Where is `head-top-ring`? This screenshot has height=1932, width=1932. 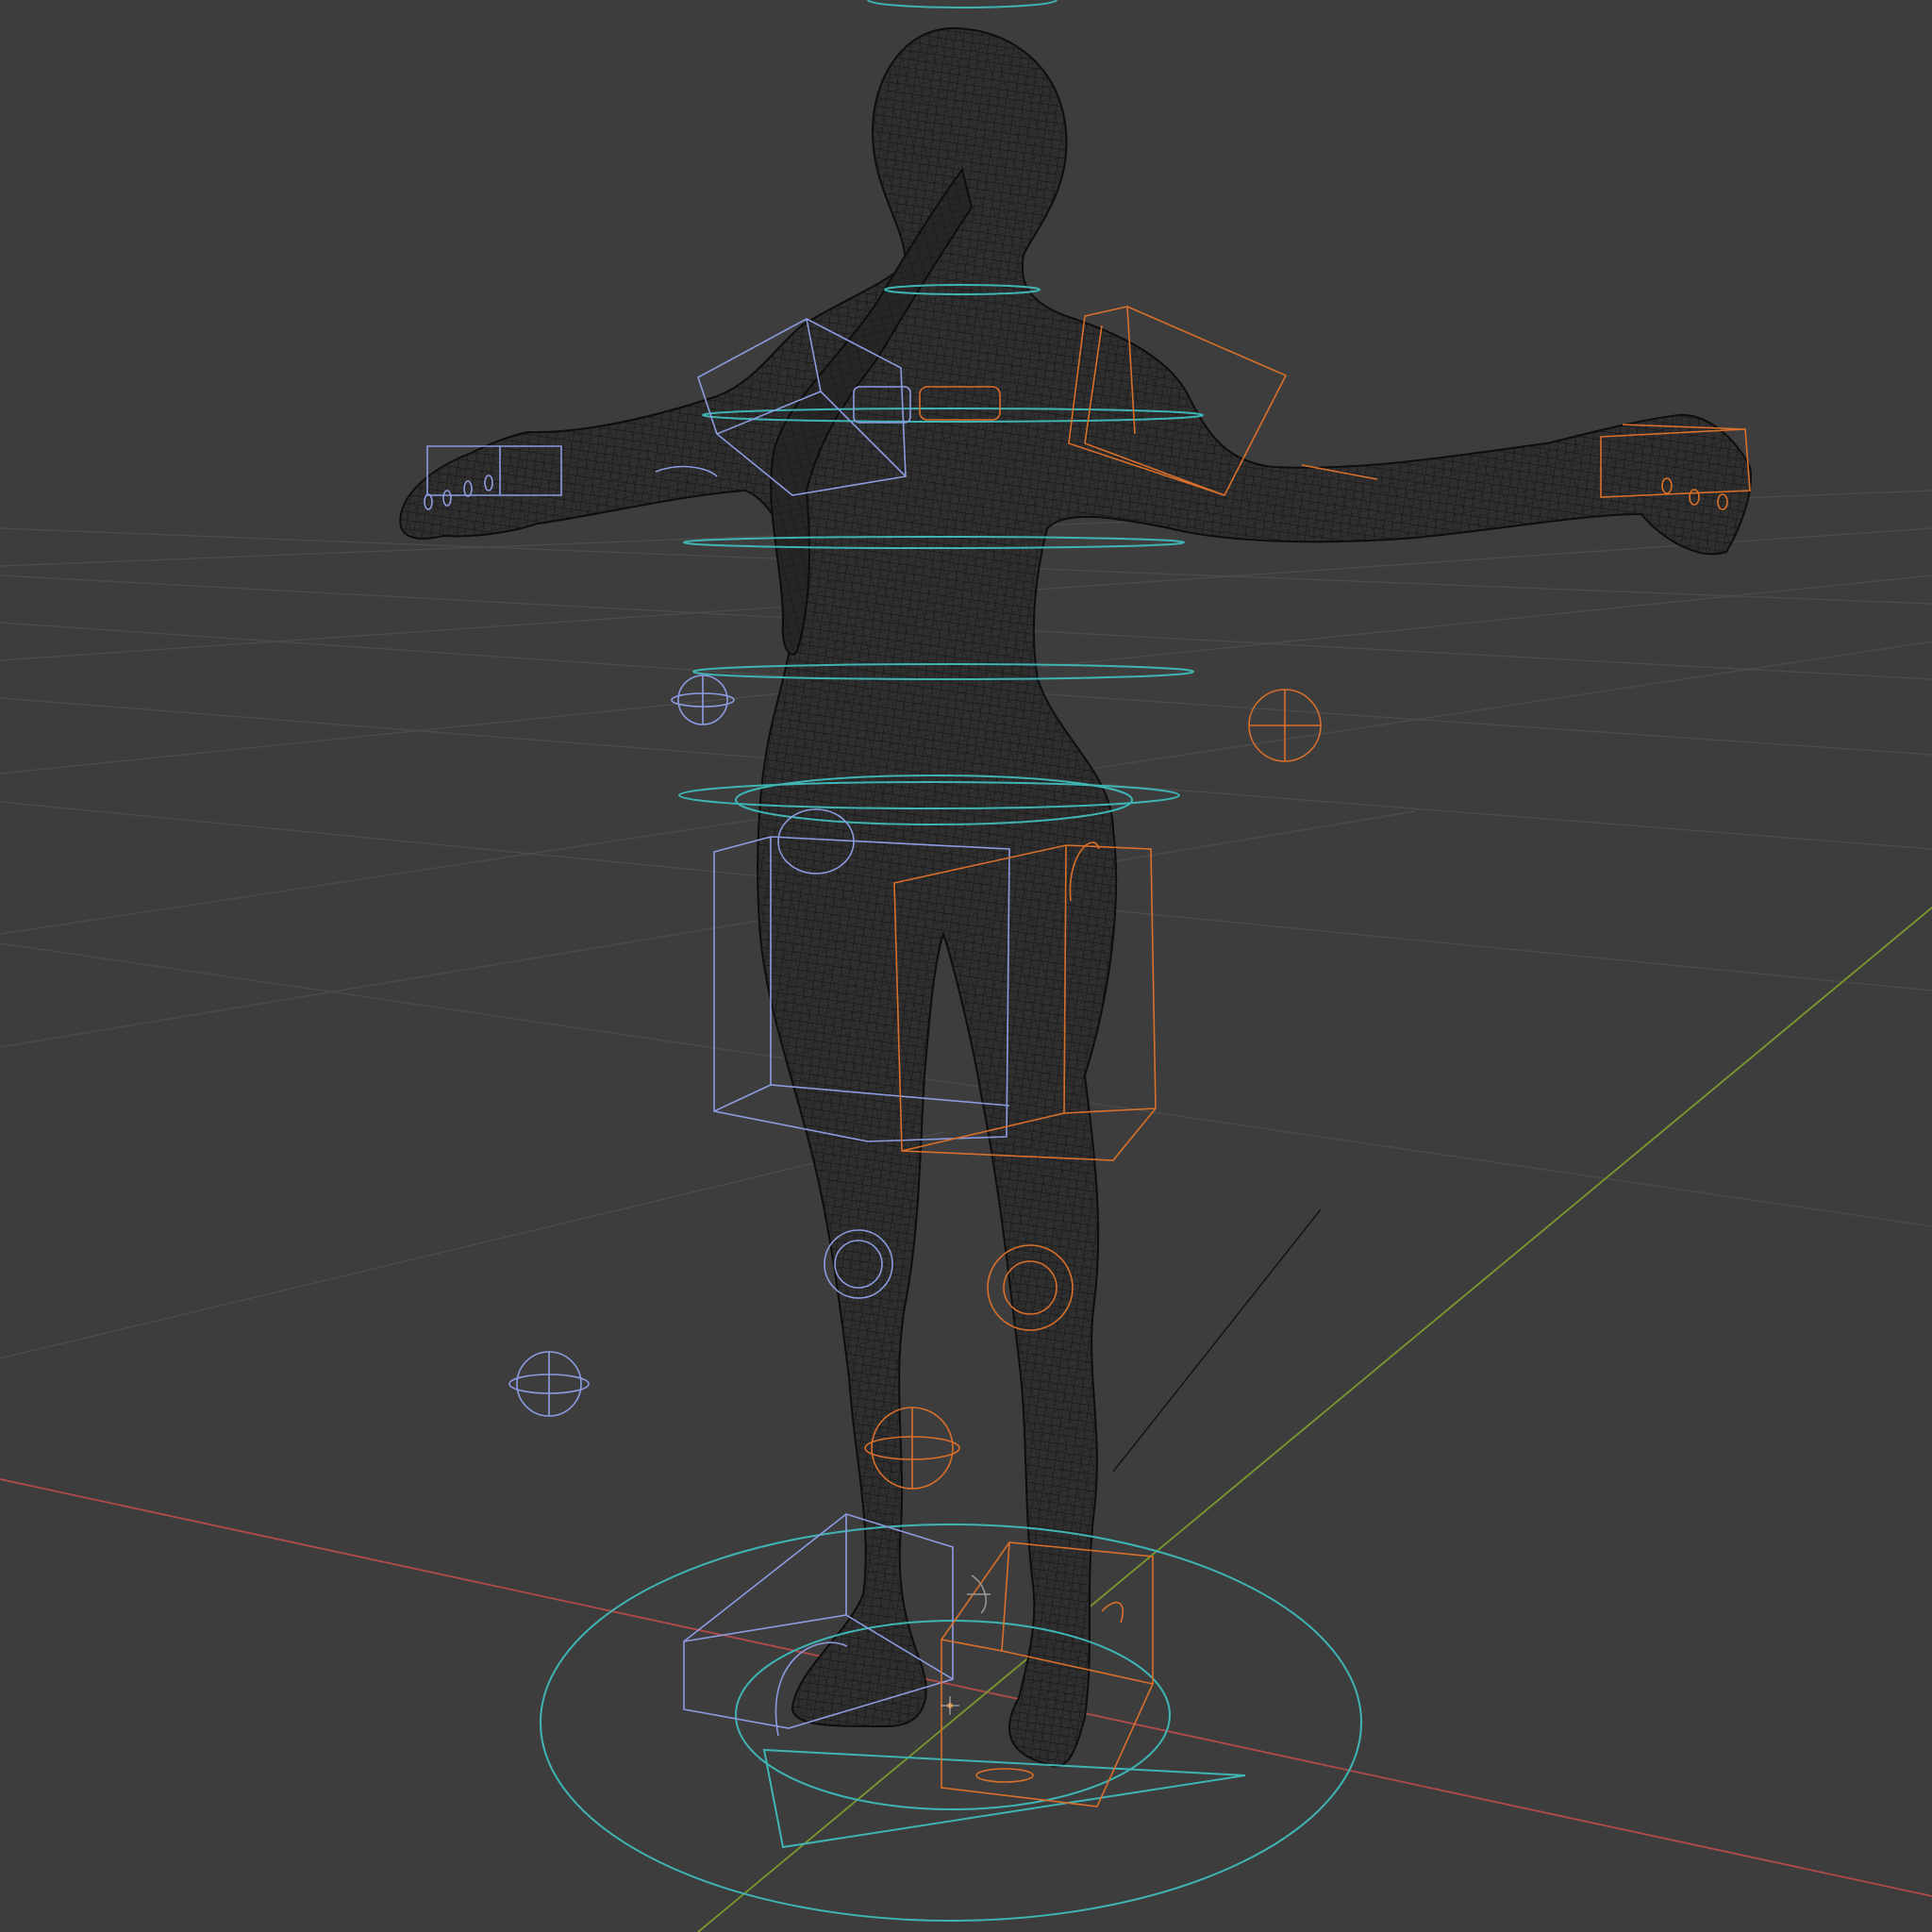 head-top-ring is located at coordinates (963, 4).